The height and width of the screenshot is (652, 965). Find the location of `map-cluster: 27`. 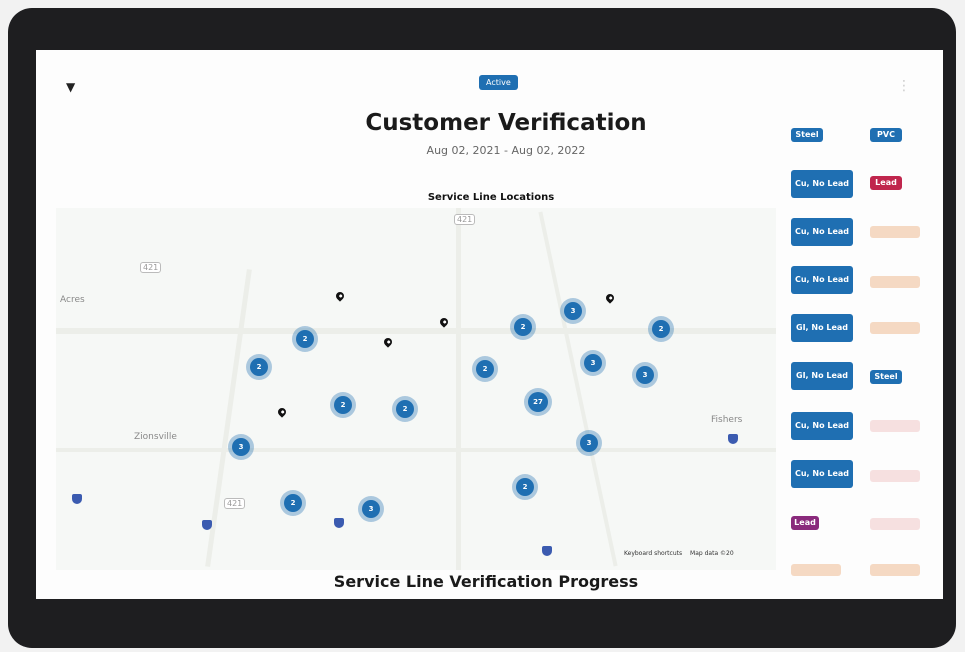

map-cluster: 27 is located at coordinates (538, 402).